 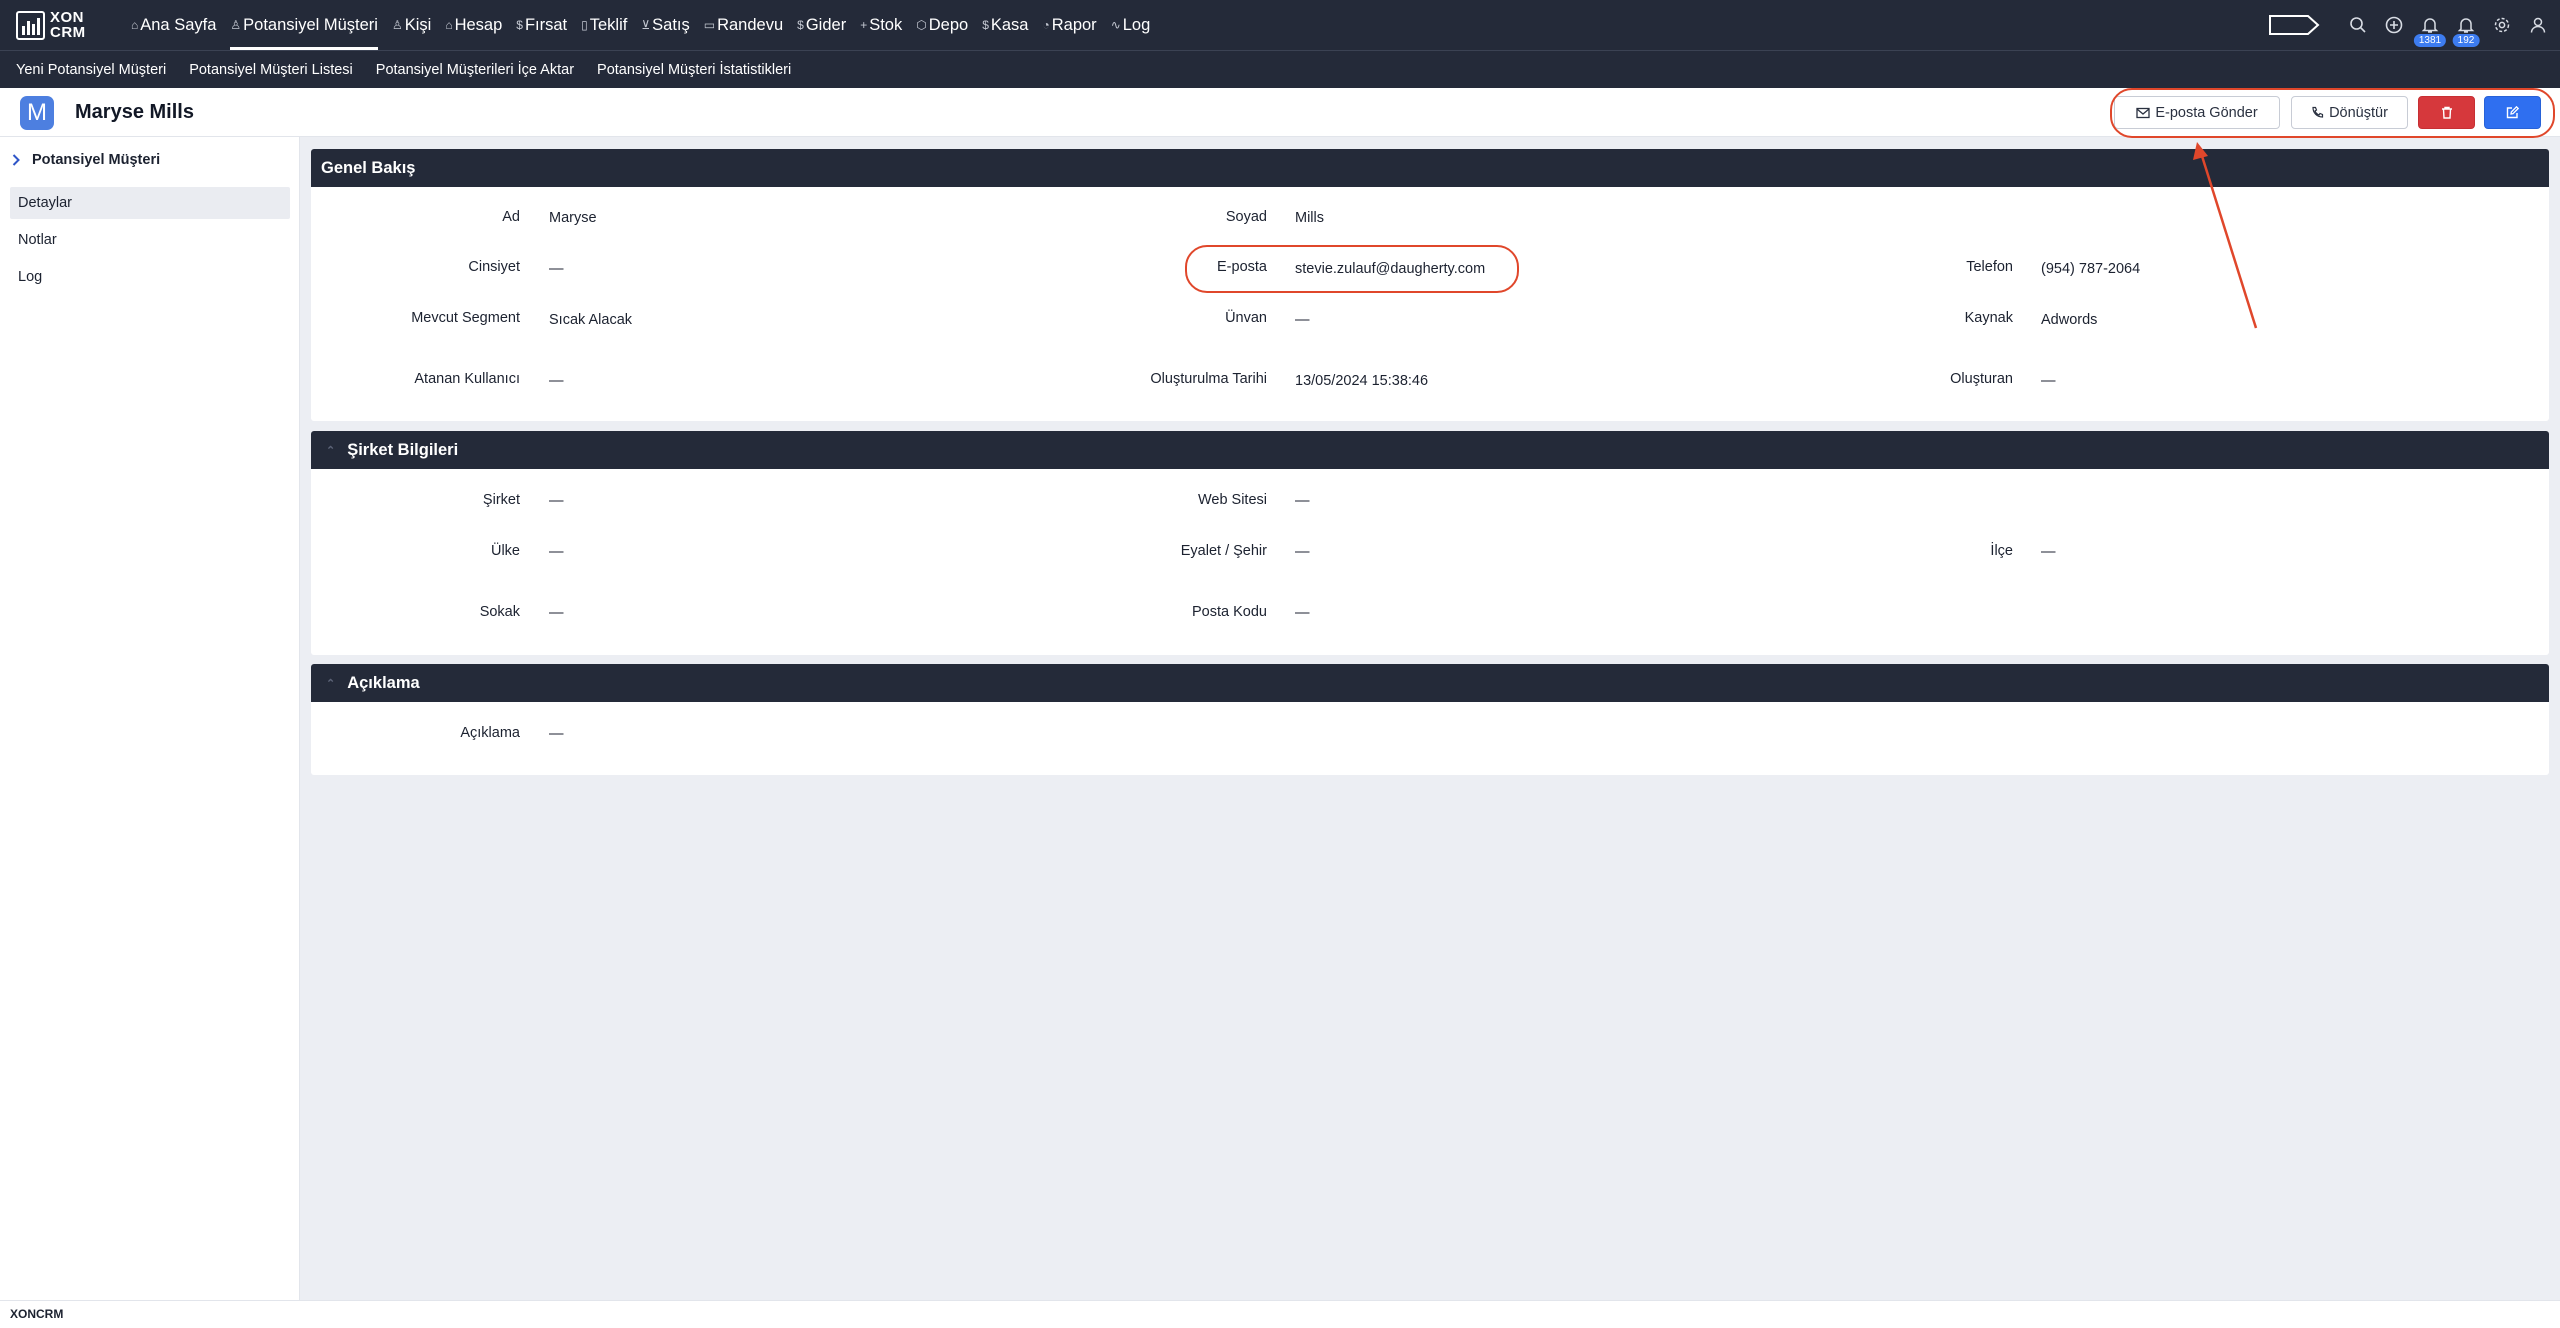 What do you see at coordinates (1309, 218) in the screenshot?
I see `field-value-last-name: Mills` at bounding box center [1309, 218].